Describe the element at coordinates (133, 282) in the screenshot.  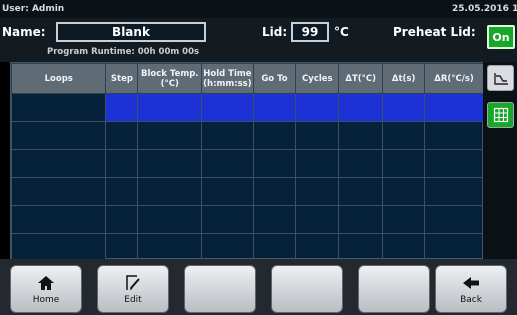
I see `edit-icon` at that location.